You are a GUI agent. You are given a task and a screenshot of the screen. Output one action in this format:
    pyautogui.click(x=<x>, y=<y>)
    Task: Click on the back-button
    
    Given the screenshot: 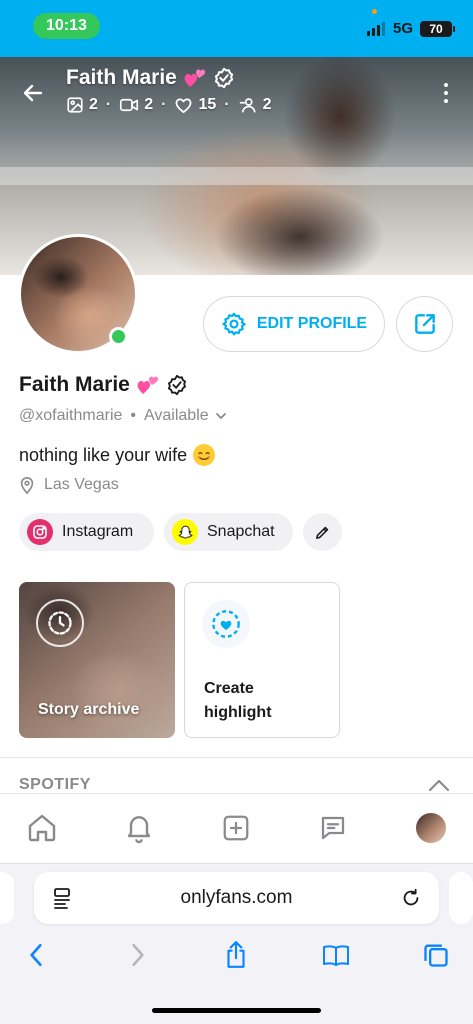 What is the action you would take?
    pyautogui.click(x=33, y=93)
    